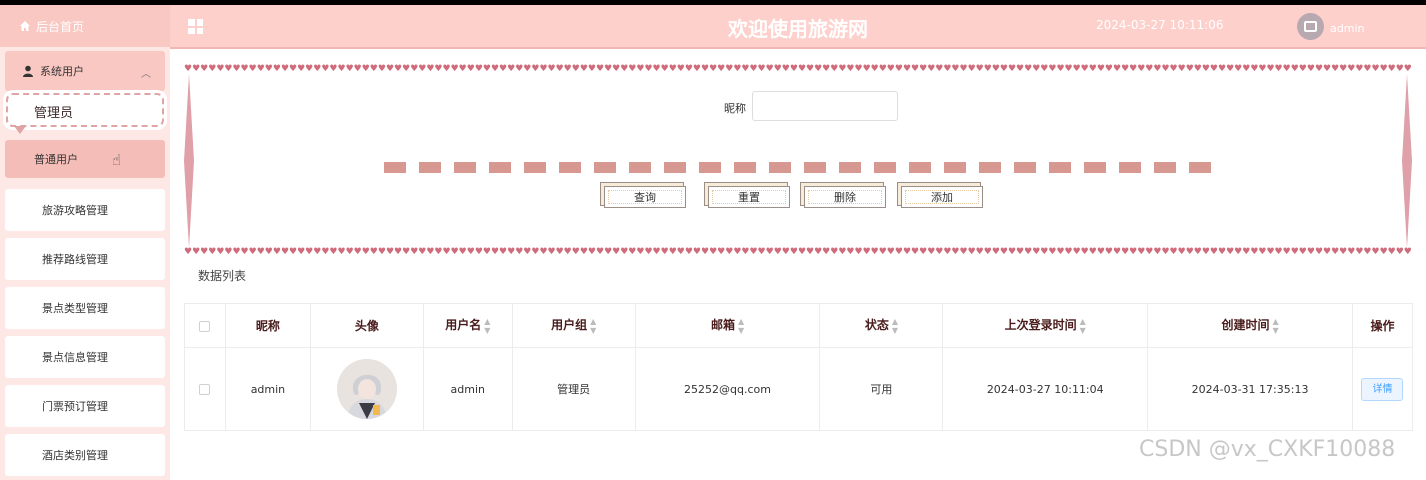 This screenshot has height=480, width=1426. What do you see at coordinates (1407, 161) in the screenshot?
I see `border-diamond-right` at bounding box center [1407, 161].